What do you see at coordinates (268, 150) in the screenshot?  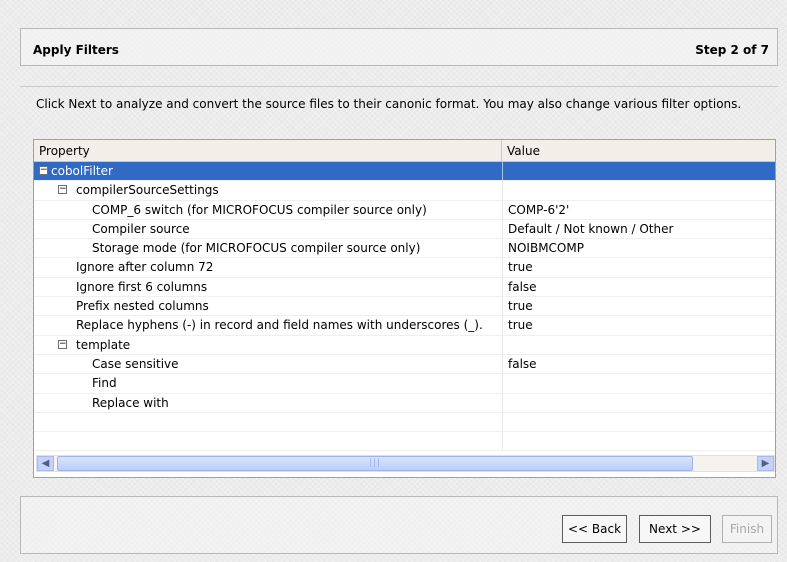 I see `column-header-property: Property` at bounding box center [268, 150].